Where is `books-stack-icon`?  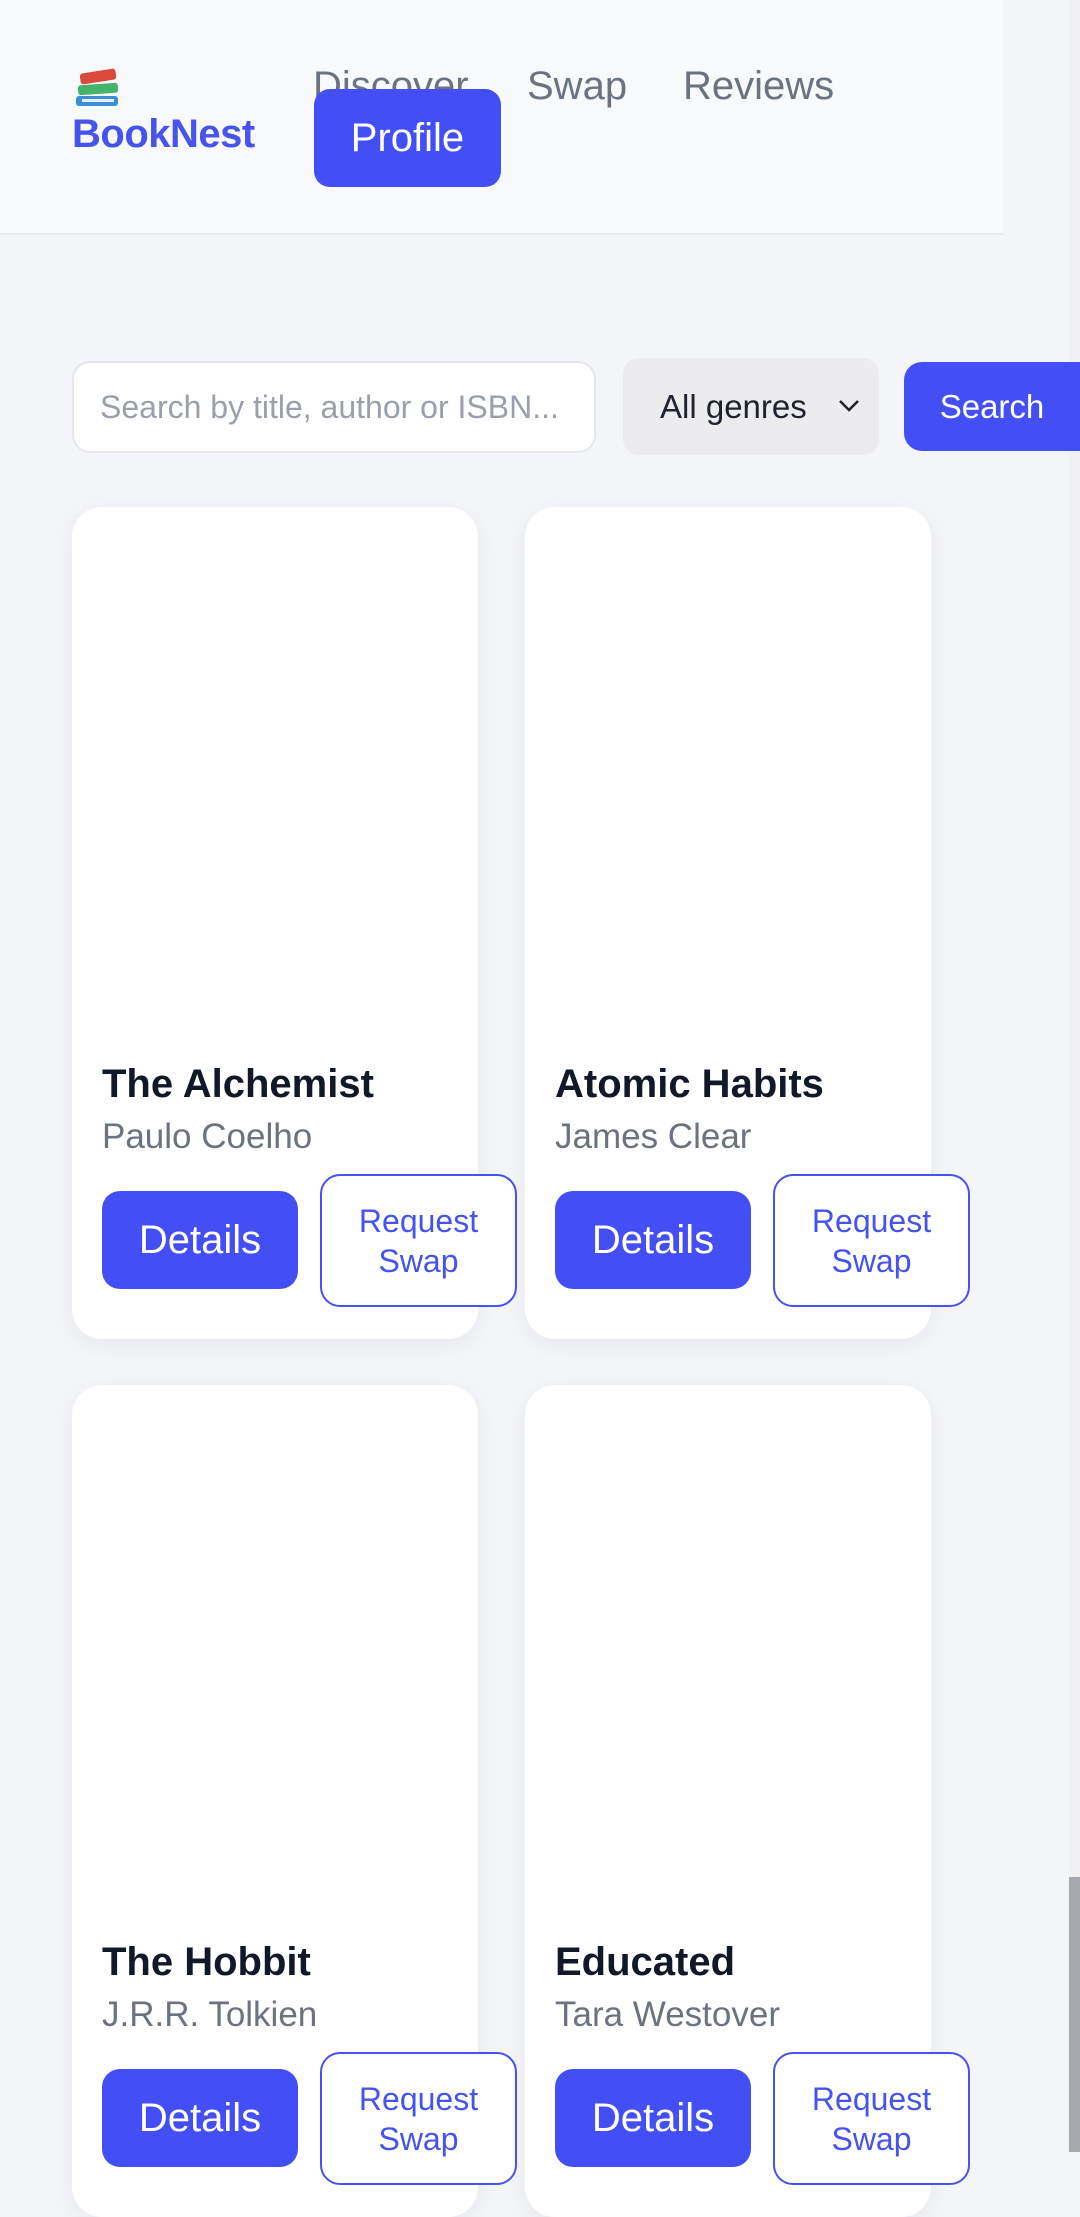
books-stack-icon is located at coordinates (97, 87).